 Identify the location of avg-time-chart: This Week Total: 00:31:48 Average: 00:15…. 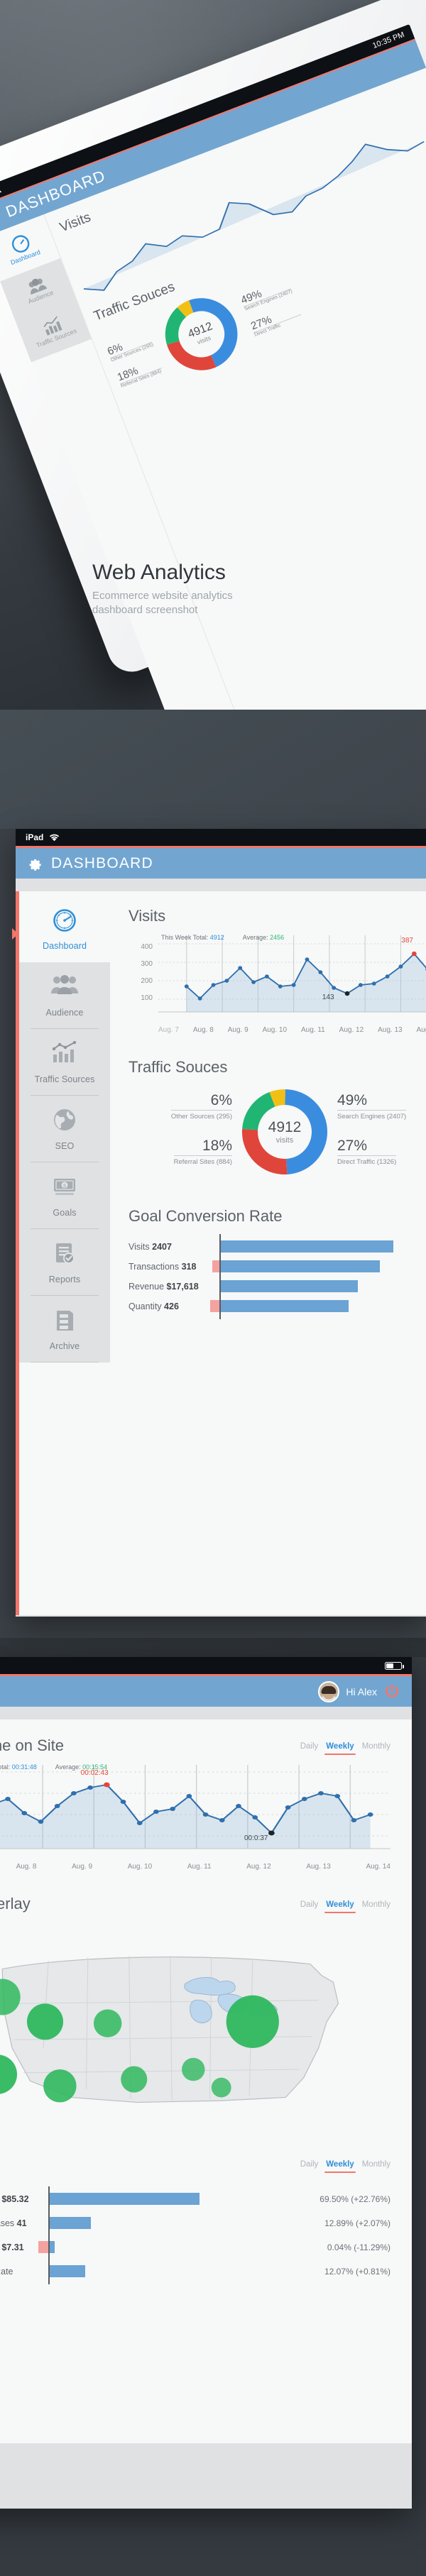
(195, 1817).